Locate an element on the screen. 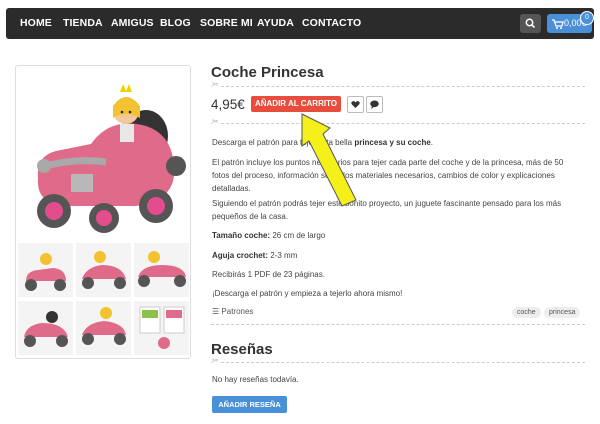 This screenshot has width=600, height=424. category-link: ☰ Patrones is located at coordinates (232, 311).